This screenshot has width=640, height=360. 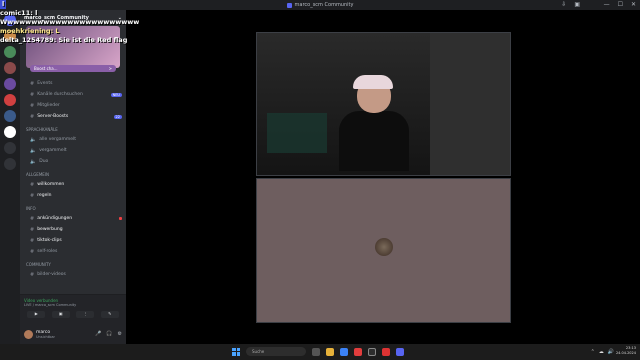 I want to click on chat-line-text: l, so click(x=3, y=4).